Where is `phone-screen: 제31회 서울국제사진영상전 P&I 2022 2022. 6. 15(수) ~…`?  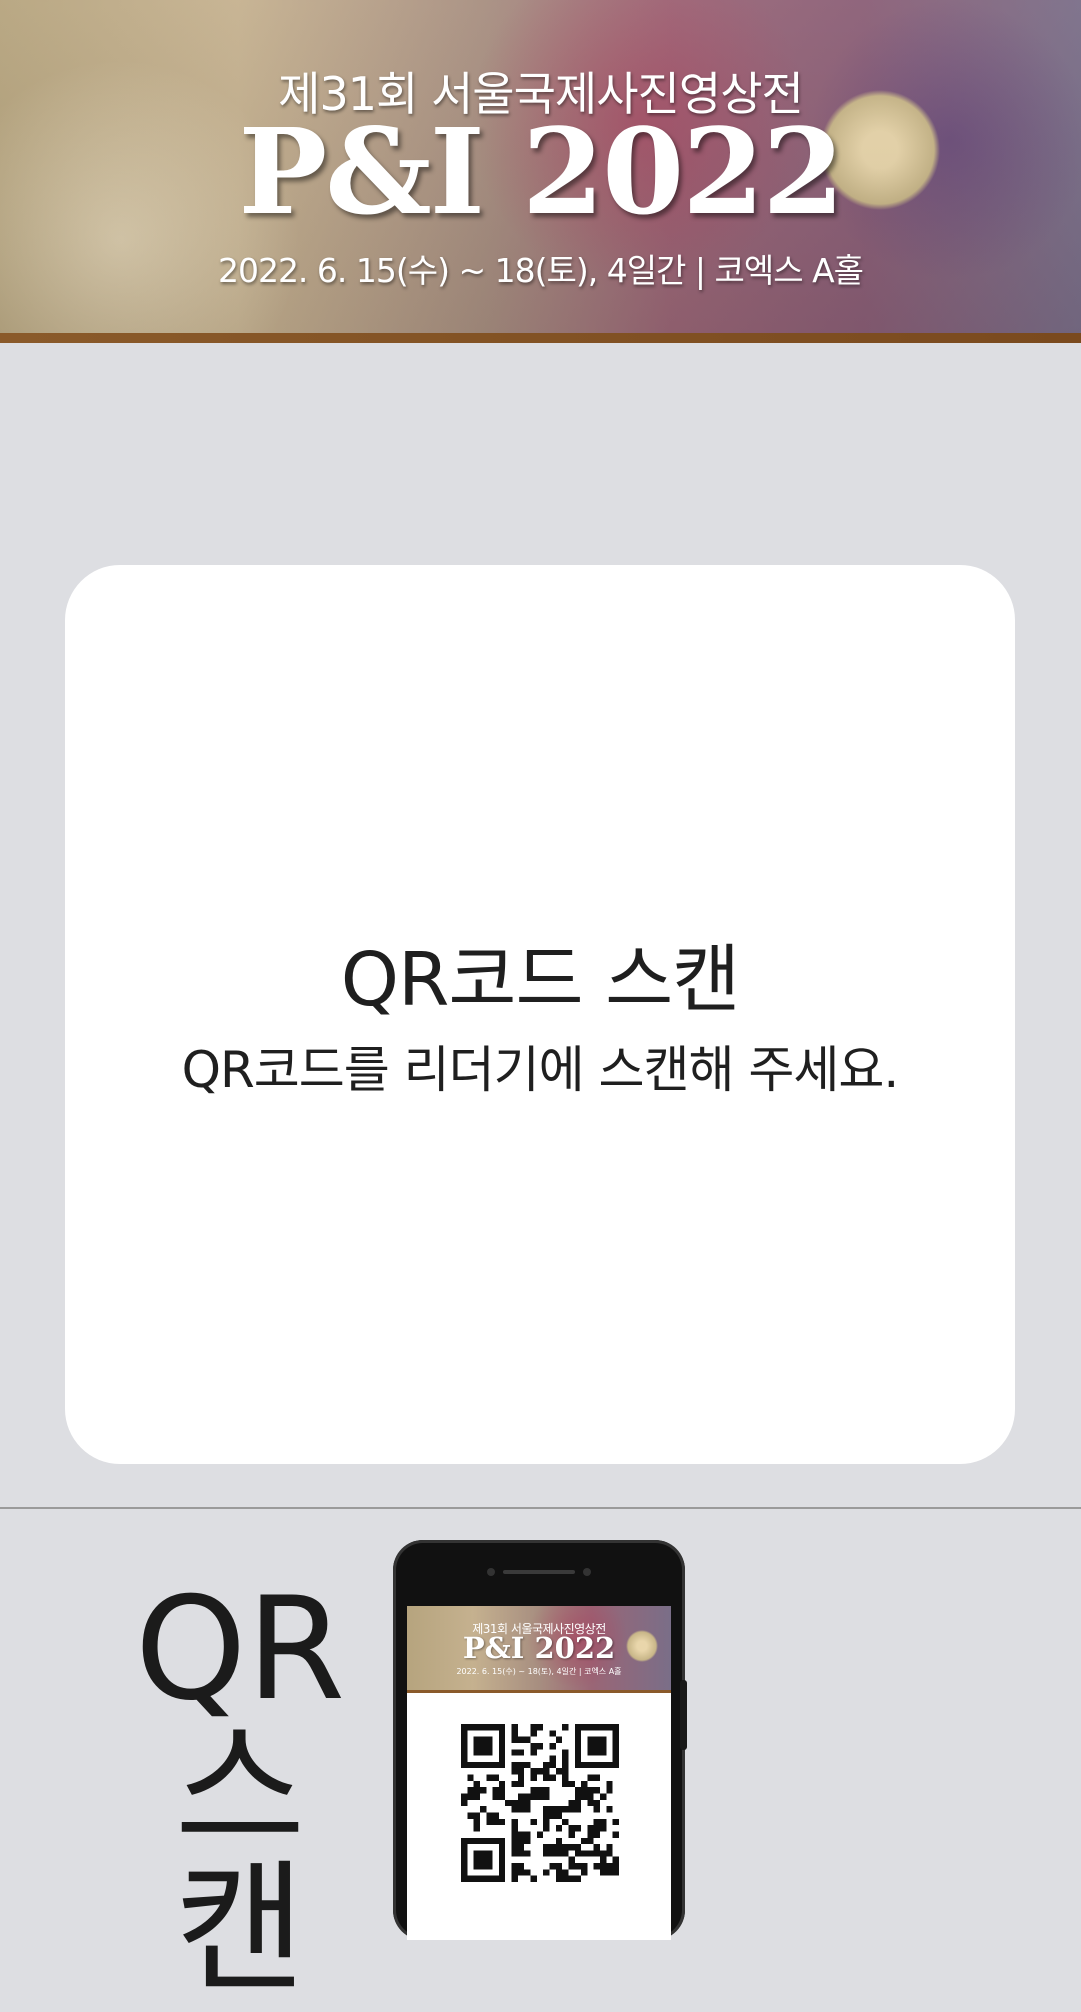 phone-screen: 제31회 서울국제사진영상전 P&I 2022 2022. 6. 15(수) ~… is located at coordinates (539, 1773).